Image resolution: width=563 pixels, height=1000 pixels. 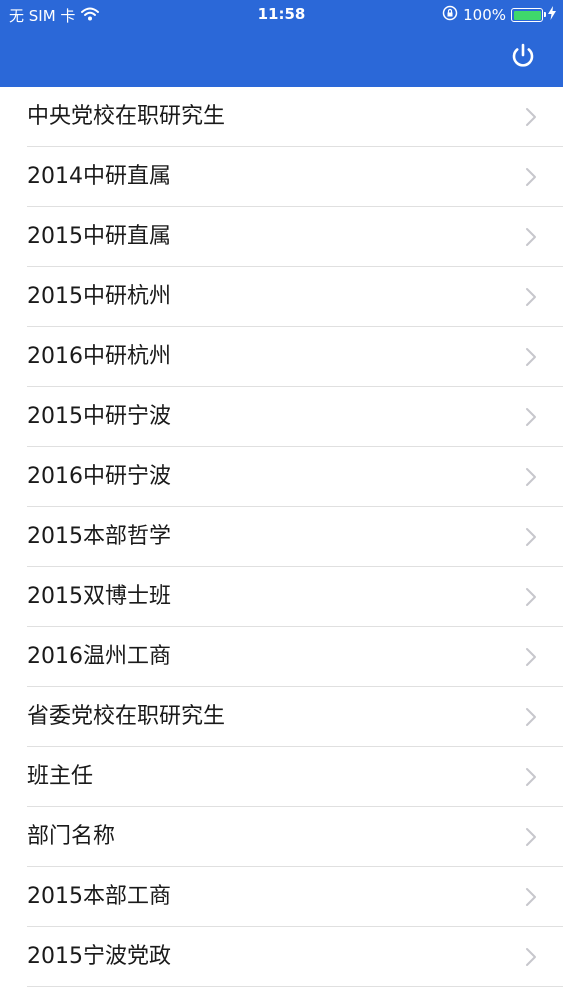 I want to click on battery-icon, so click(x=528, y=15).